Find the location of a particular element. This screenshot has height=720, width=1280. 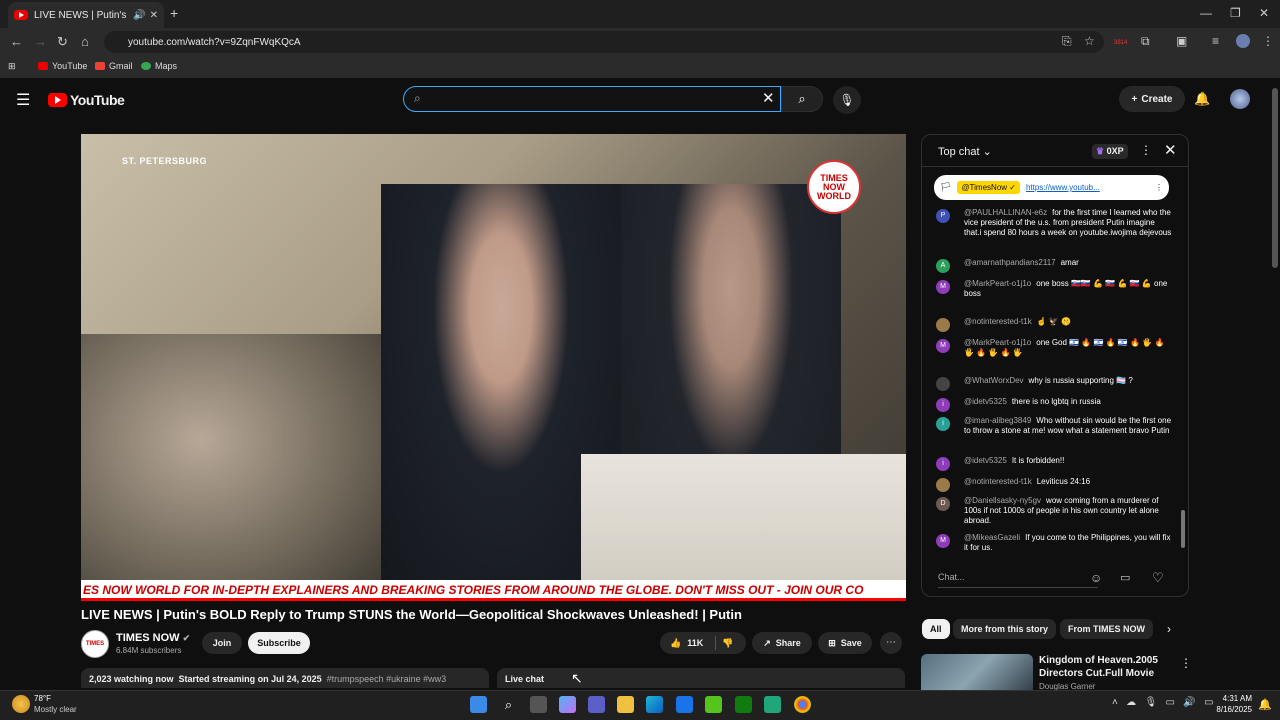

subscribe-button: Subscribe is located at coordinates (279, 643).